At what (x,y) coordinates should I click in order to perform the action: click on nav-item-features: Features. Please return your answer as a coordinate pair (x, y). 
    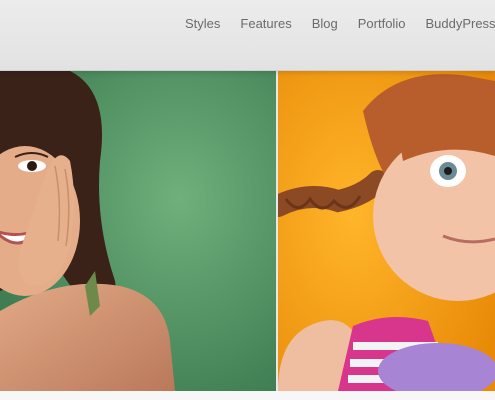
    Looking at the image, I should click on (265, 24).